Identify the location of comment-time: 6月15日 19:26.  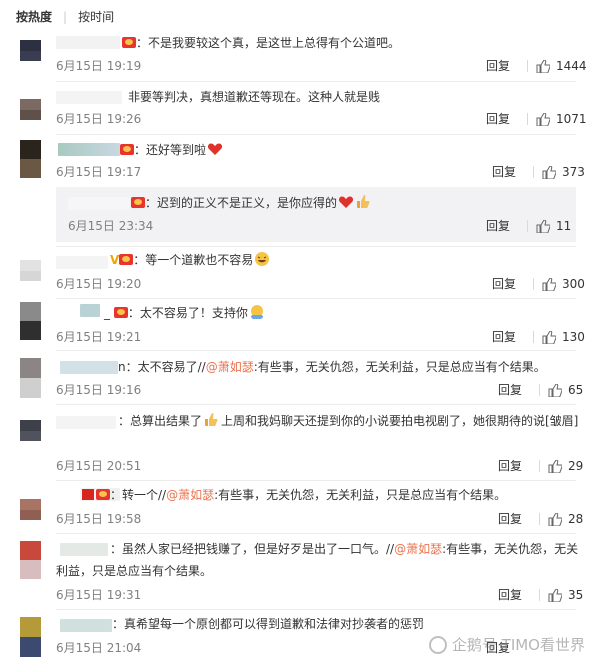
(99, 119).